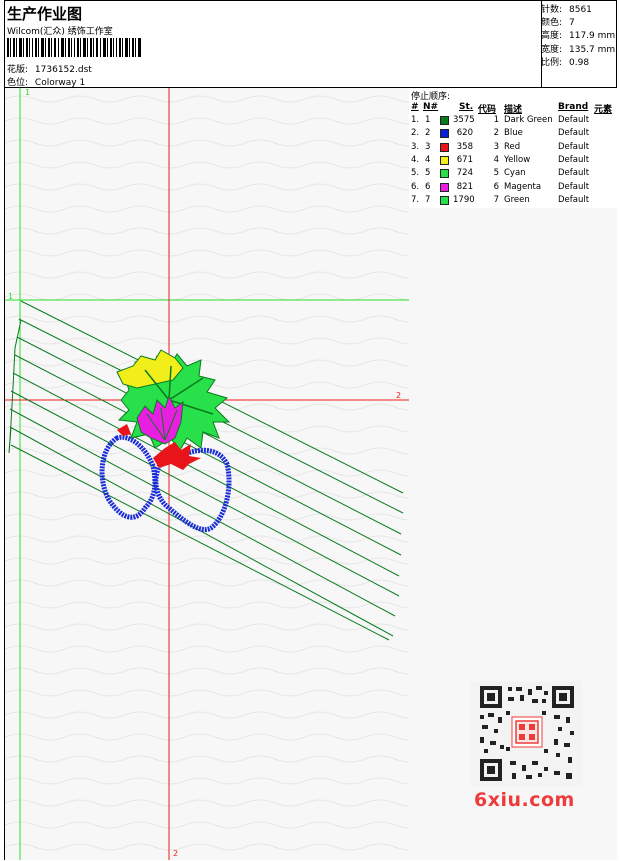 The width and height of the screenshot is (620, 861). Describe the element at coordinates (528, 120) in the screenshot. I see `cell-desc: Dark Green` at that location.